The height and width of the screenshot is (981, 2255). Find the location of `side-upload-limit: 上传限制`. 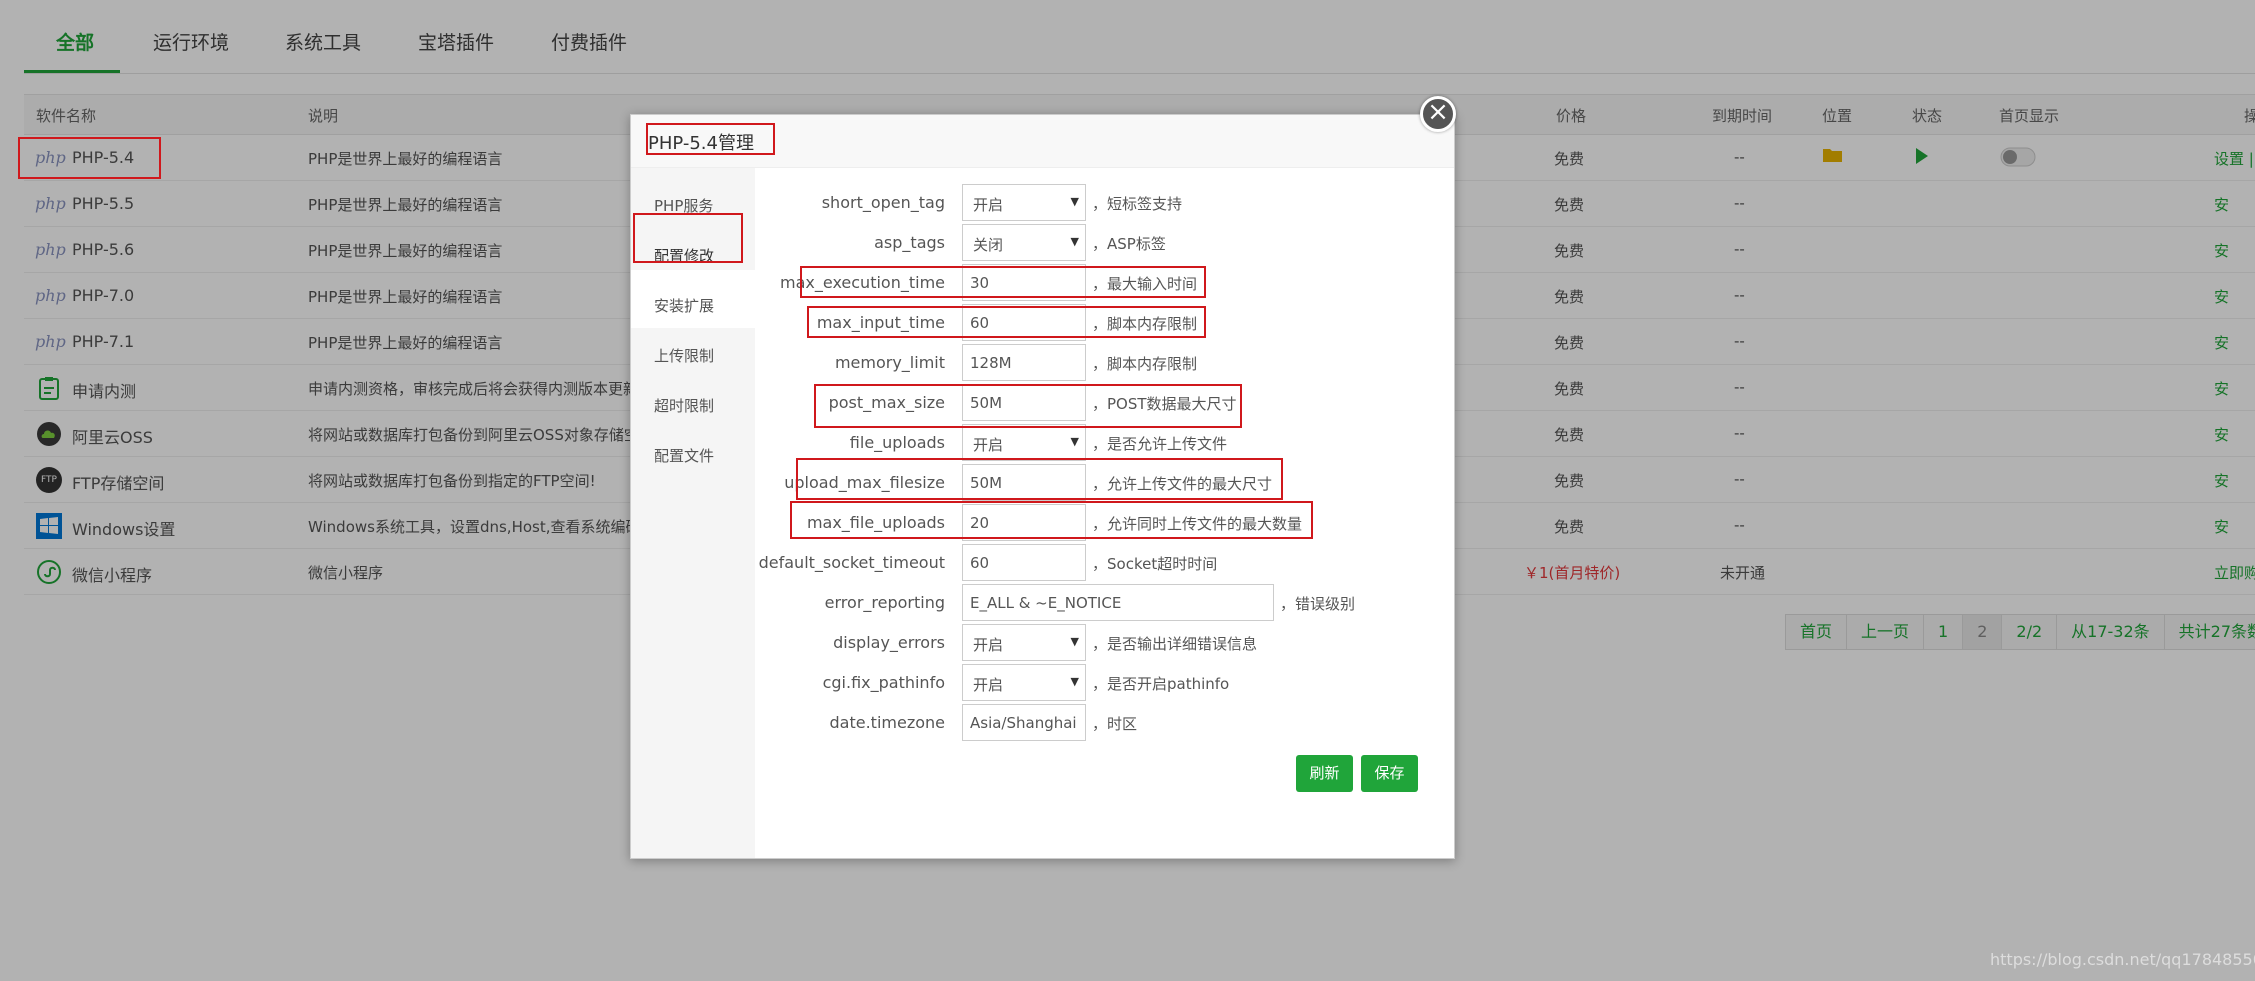

side-upload-limit: 上传限制 is located at coordinates (684, 355).